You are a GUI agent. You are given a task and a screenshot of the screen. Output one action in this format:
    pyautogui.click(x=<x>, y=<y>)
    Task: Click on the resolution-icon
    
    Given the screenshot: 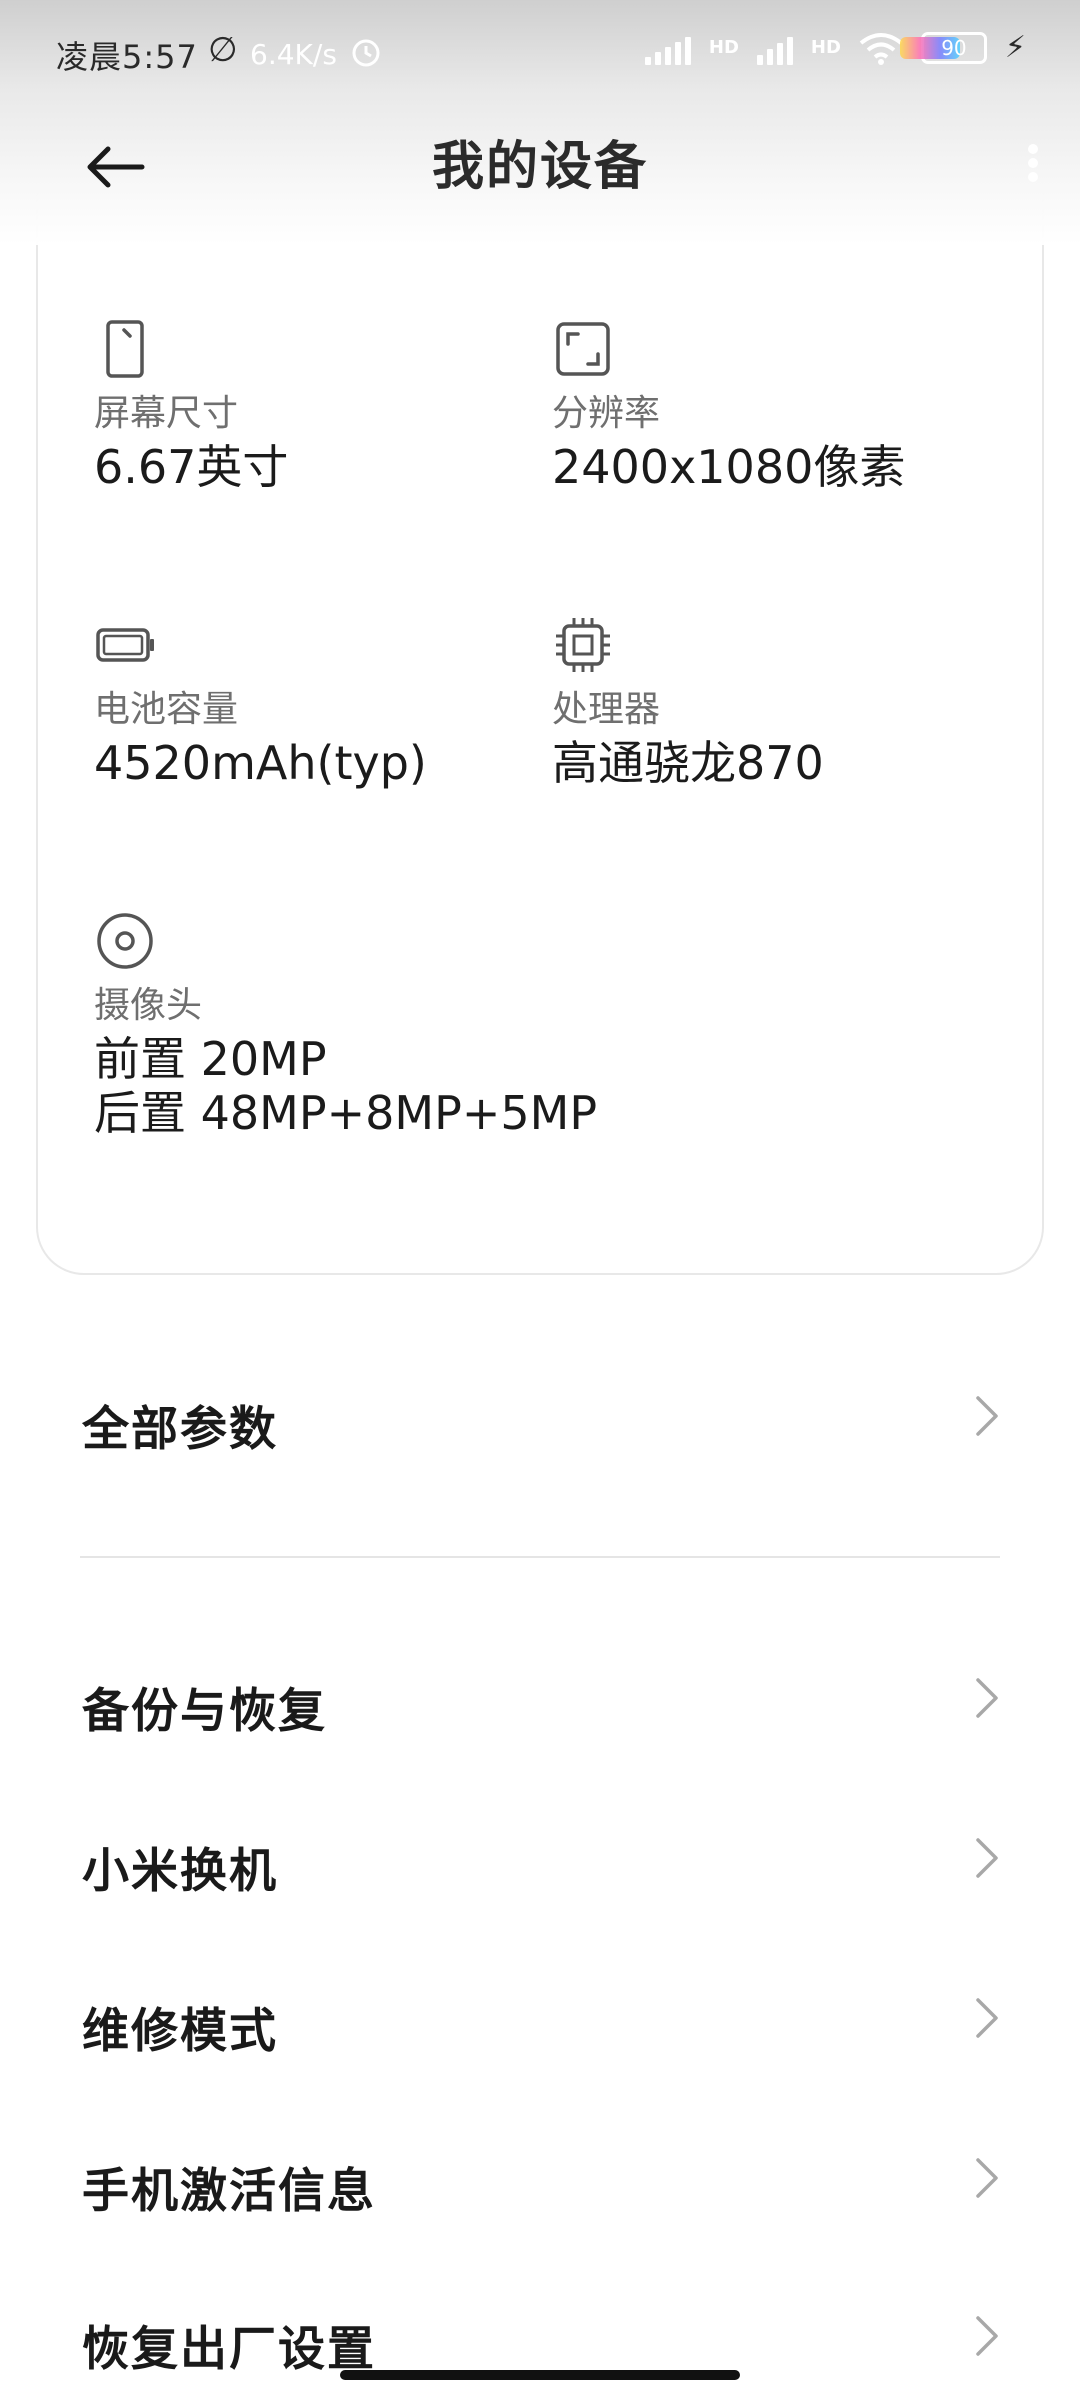 What is the action you would take?
    pyautogui.click(x=583, y=349)
    